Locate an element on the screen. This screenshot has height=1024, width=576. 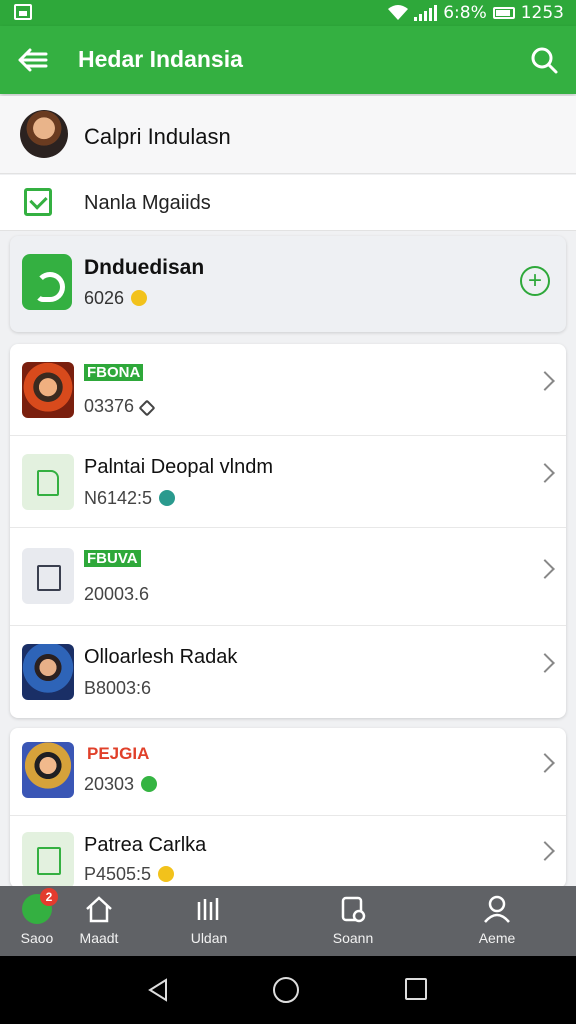
item-title: Palntai Deopal vlndm is located at coordinates (178, 467).